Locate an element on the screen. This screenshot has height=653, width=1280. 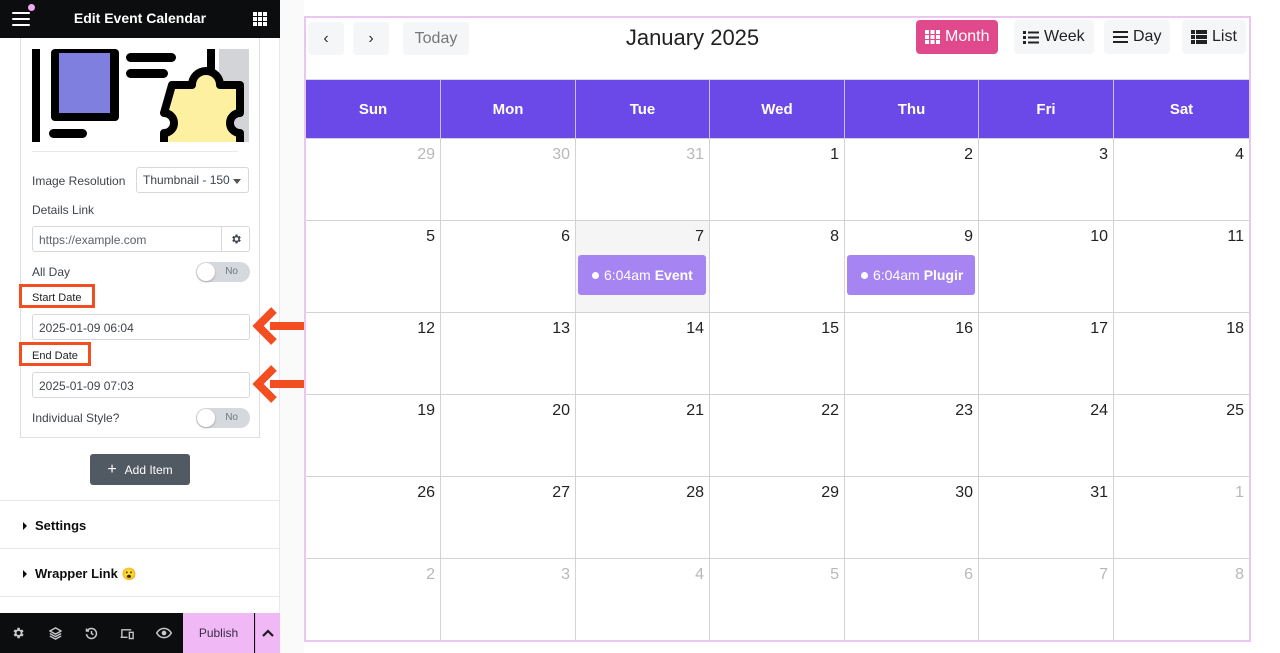
day-number: 13 is located at coordinates (561, 329).